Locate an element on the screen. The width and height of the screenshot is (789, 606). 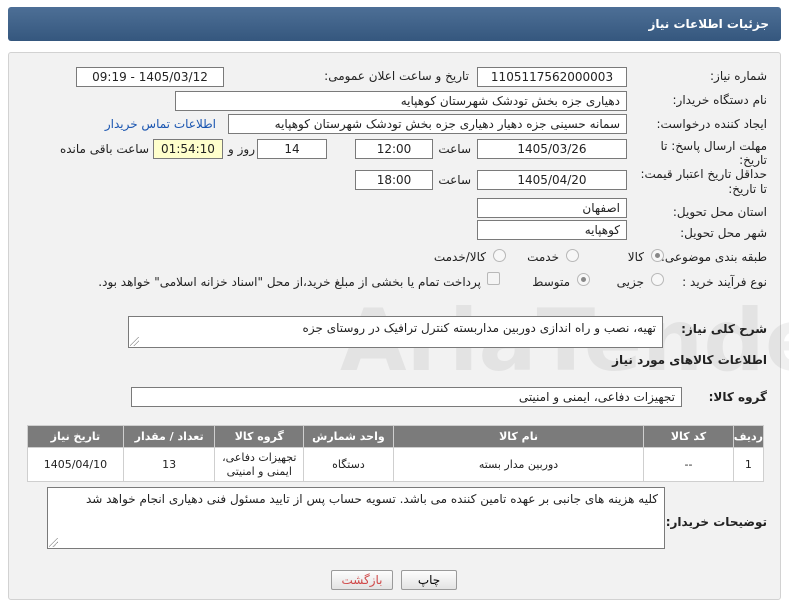
city-label: شهر محل تحویل: is located at coordinates (723, 233).